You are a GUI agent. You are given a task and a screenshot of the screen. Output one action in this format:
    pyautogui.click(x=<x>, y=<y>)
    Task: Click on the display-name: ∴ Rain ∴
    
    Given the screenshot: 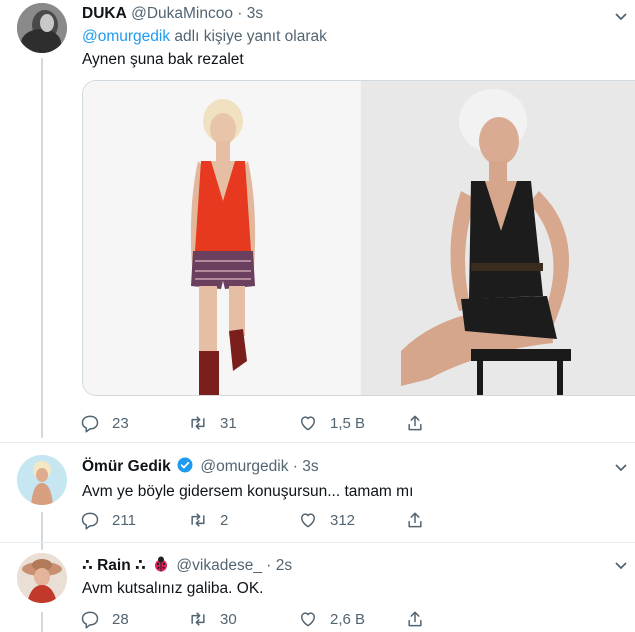 What is the action you would take?
    pyautogui.click(x=114, y=565)
    